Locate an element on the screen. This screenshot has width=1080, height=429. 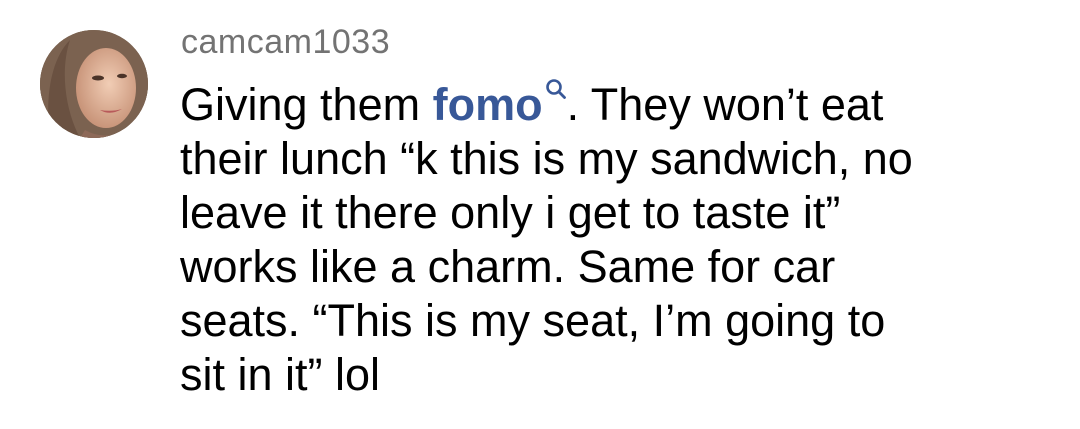
comment-line-5: seats. “This is my seat, I’m going to is located at coordinates (533, 320).